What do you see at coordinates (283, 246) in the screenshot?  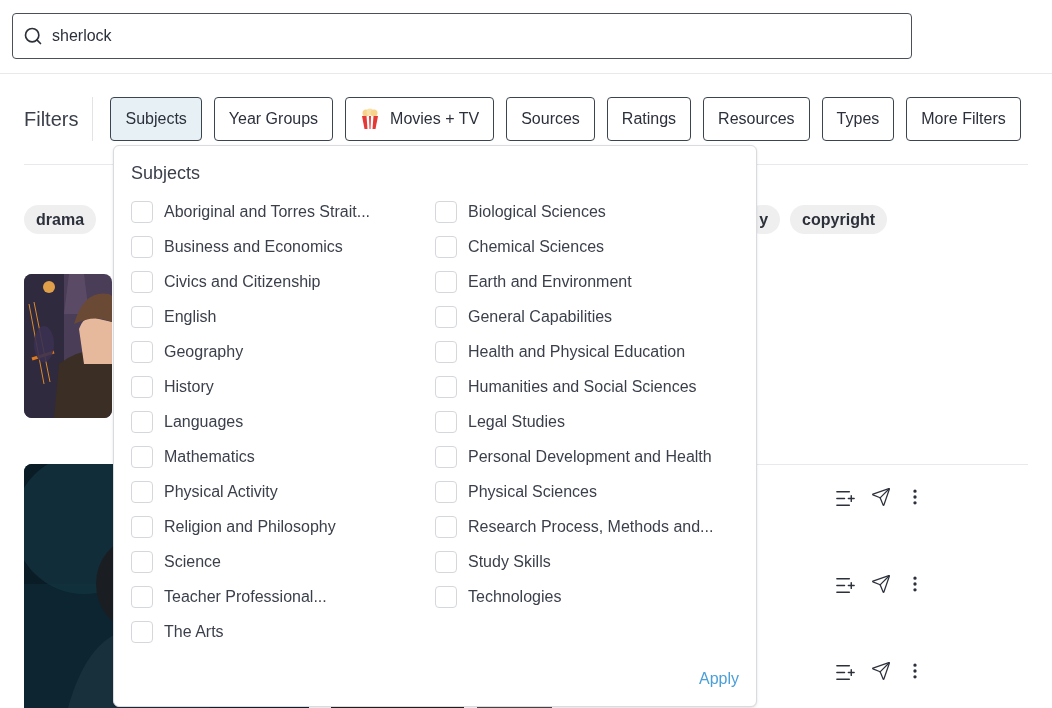 I see `subject-checkbox: Business and Economics` at bounding box center [283, 246].